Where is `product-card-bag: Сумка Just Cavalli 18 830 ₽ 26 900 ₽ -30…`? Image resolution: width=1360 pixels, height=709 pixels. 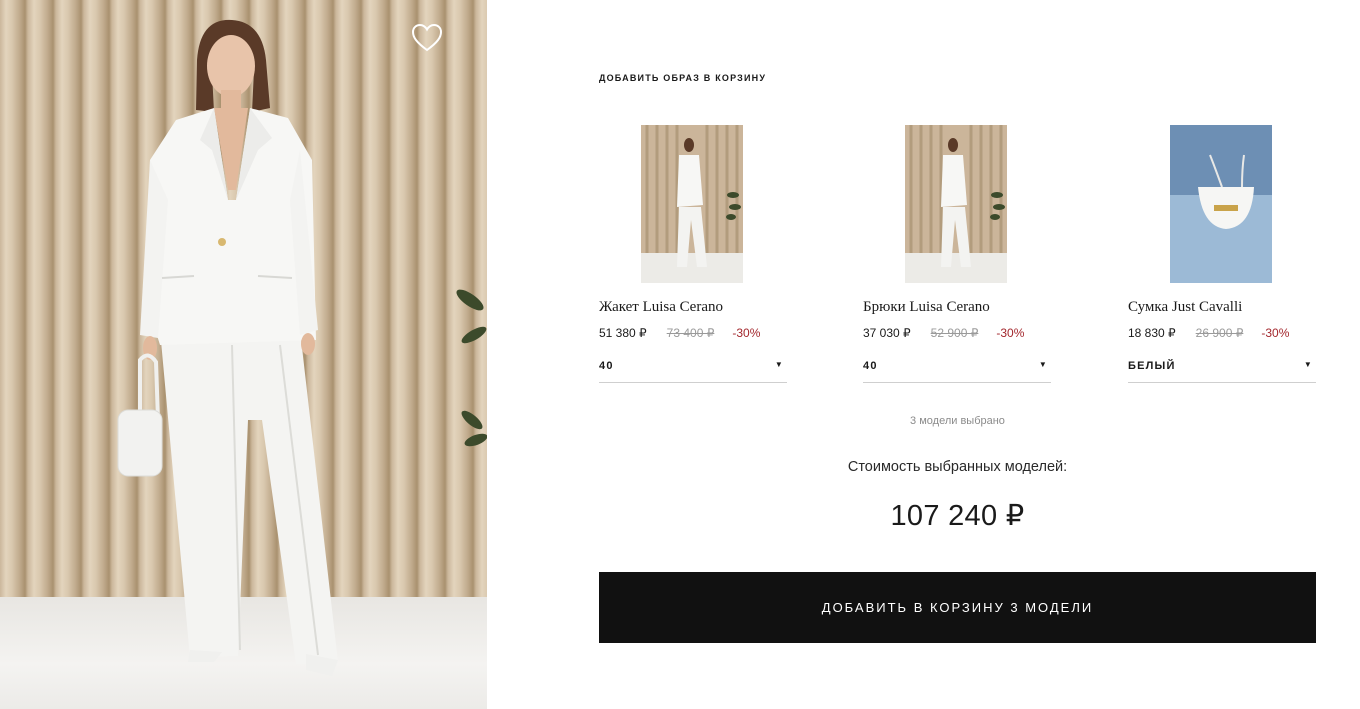 product-card-bag: Сумка Just Cavalli 18 830 ₽ 26 900 ₽ -30… is located at coordinates (1222, 254).